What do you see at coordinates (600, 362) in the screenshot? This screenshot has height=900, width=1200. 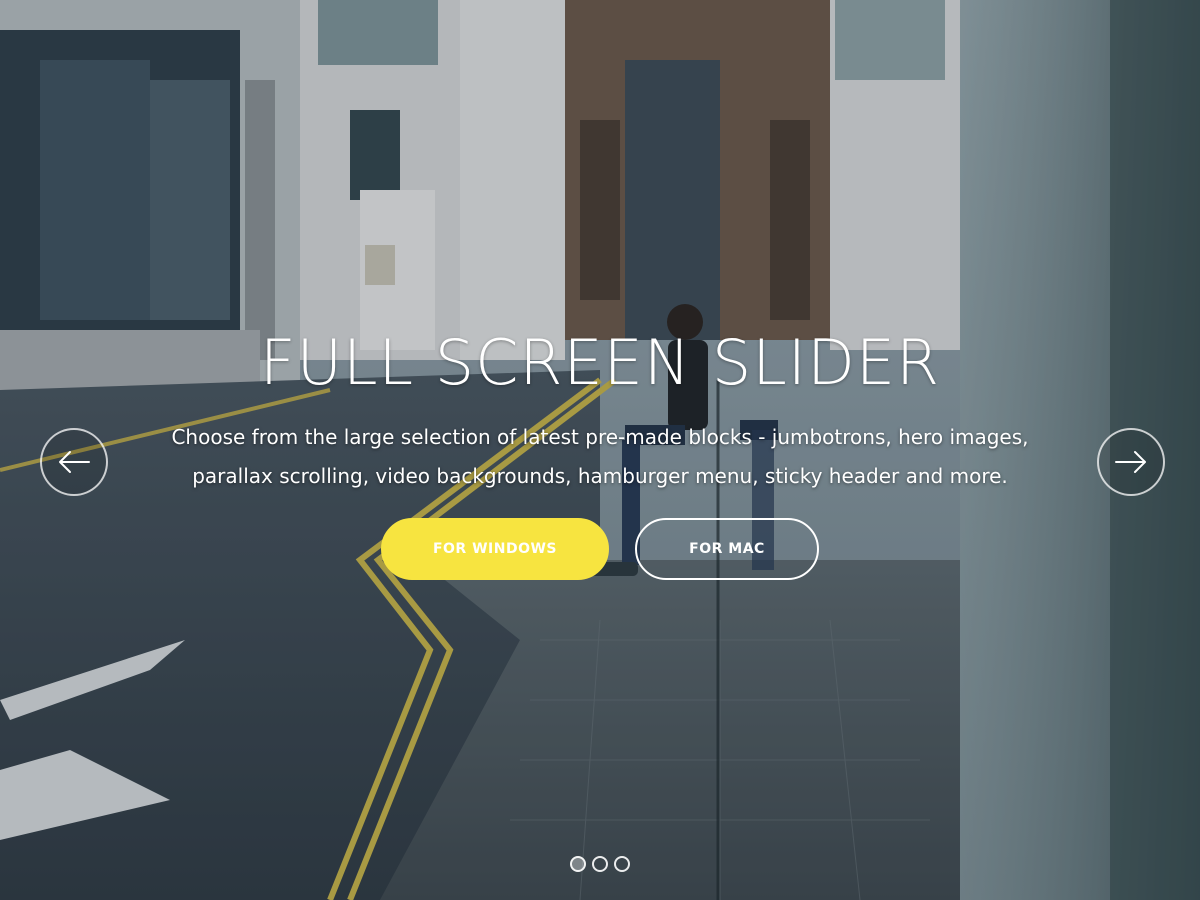 I see `hero-title: FULL SCREEN SLIDER` at bounding box center [600, 362].